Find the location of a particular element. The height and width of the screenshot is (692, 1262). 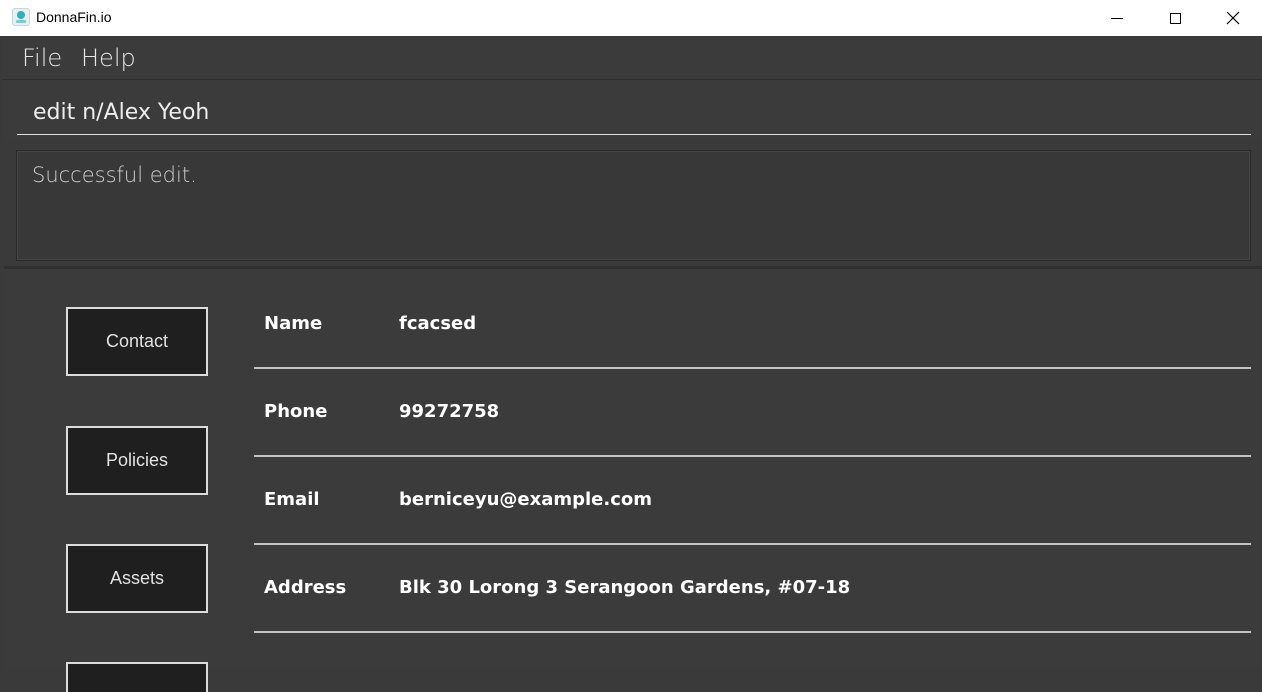

close-button is located at coordinates (1233, 18).